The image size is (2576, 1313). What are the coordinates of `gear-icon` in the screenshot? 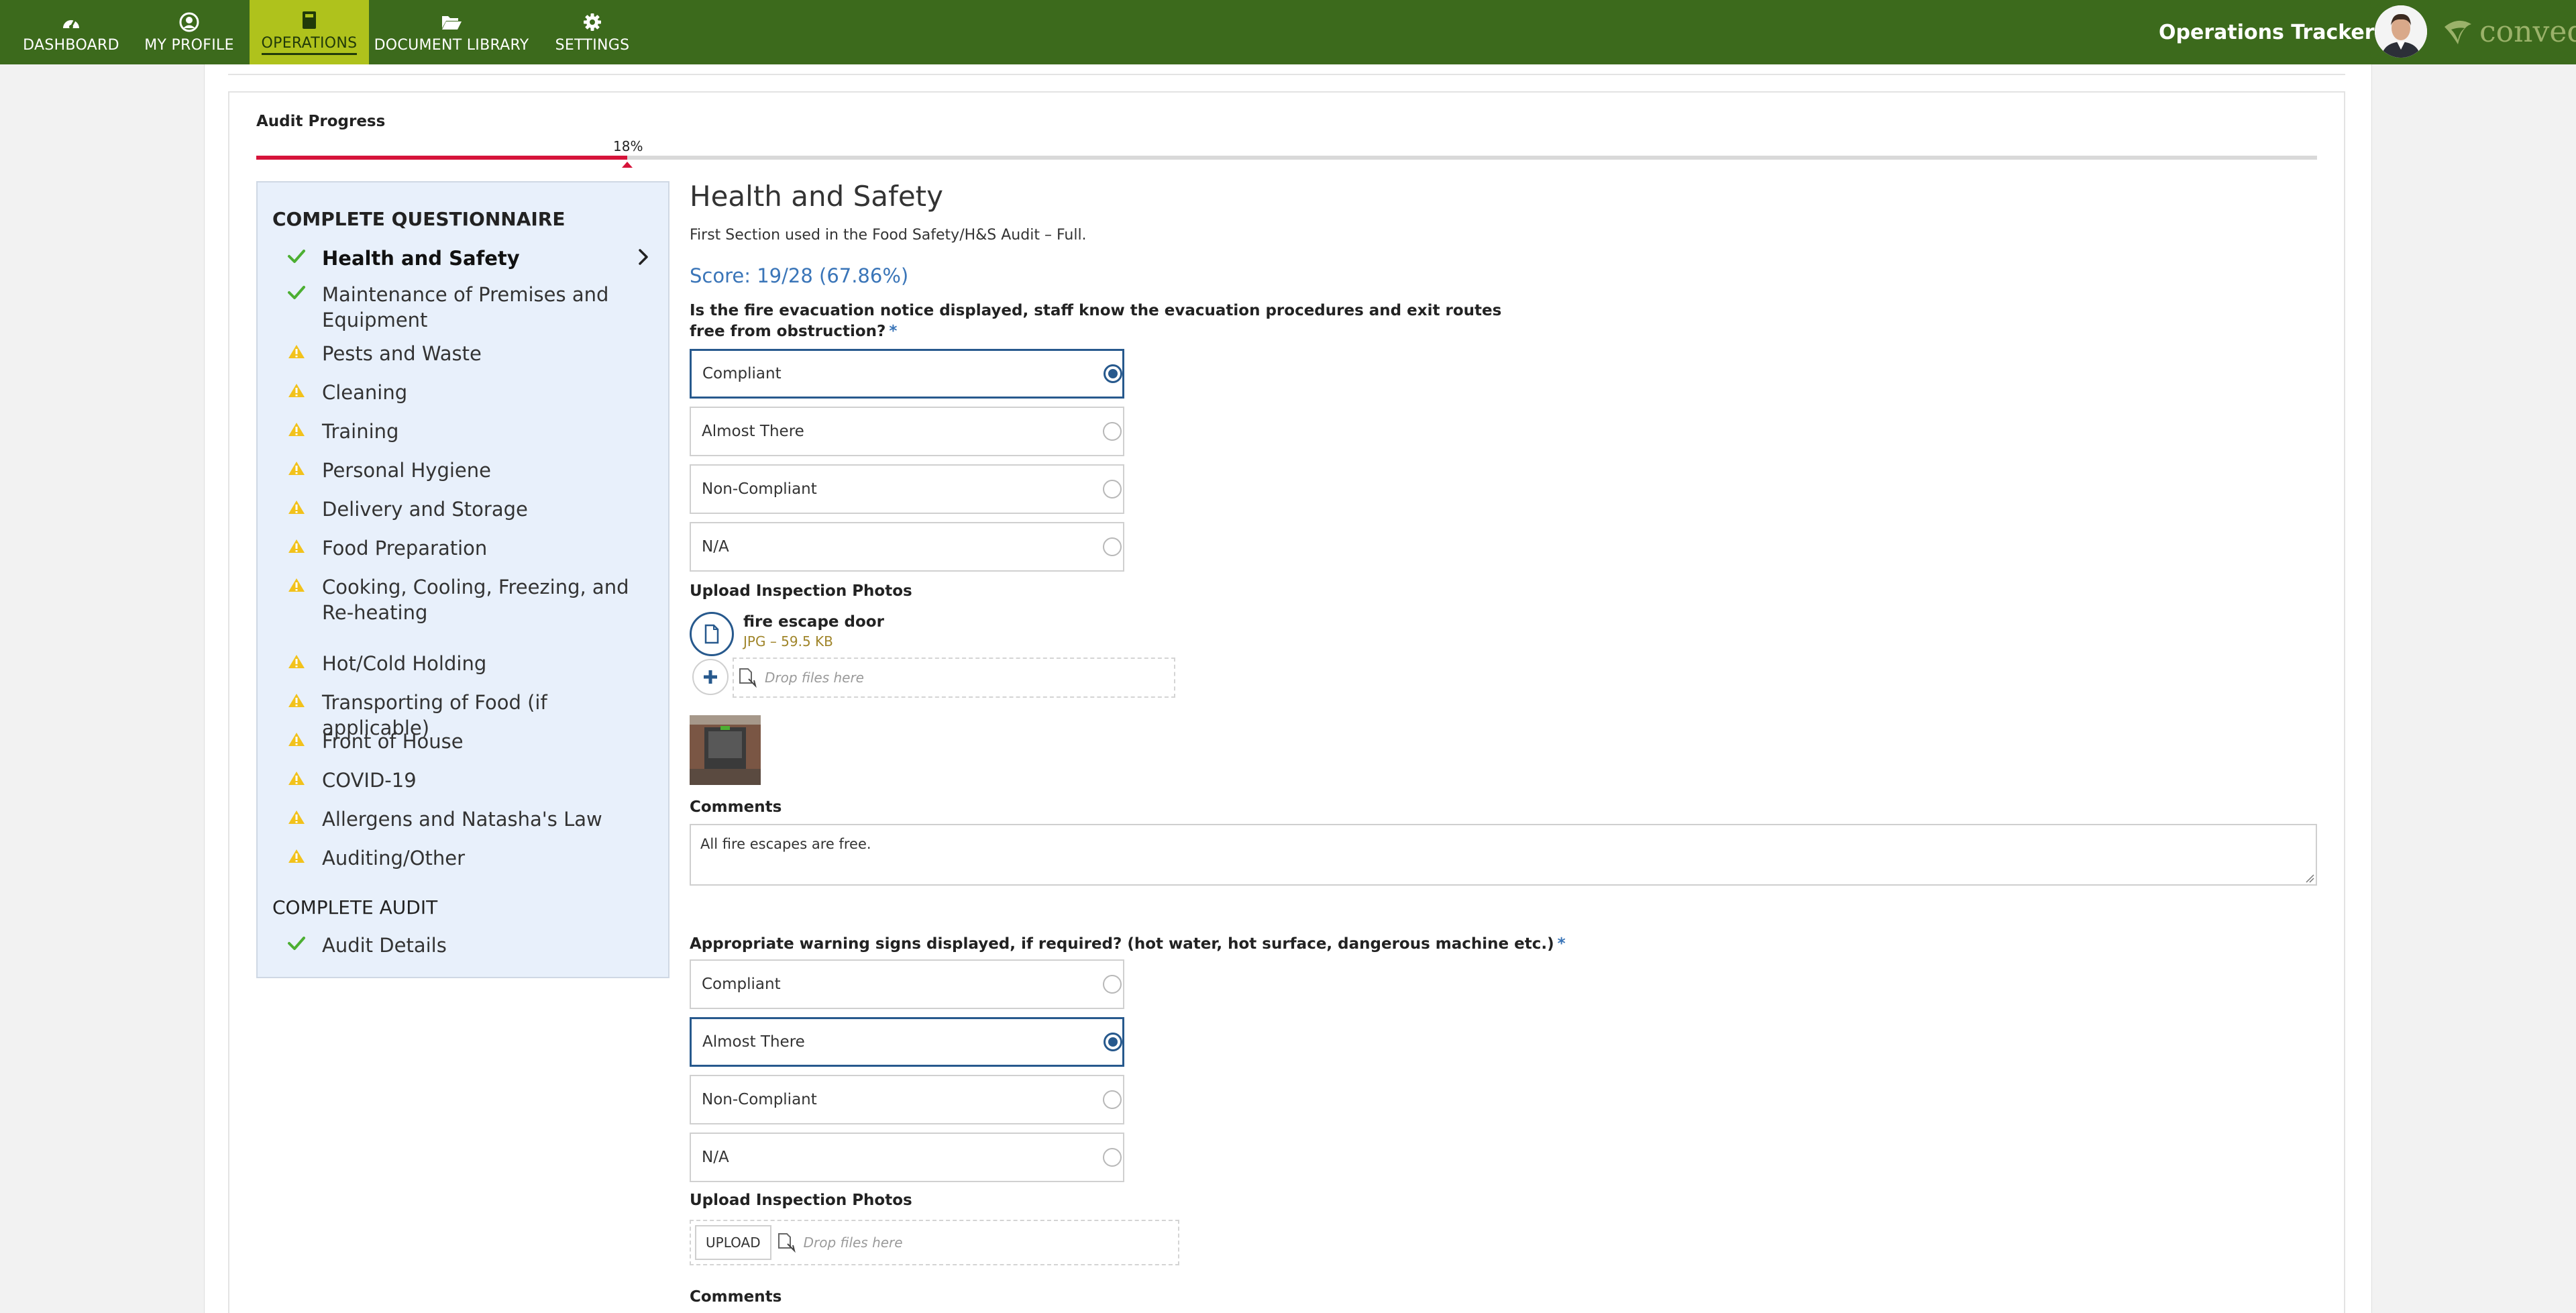 It's located at (592, 22).